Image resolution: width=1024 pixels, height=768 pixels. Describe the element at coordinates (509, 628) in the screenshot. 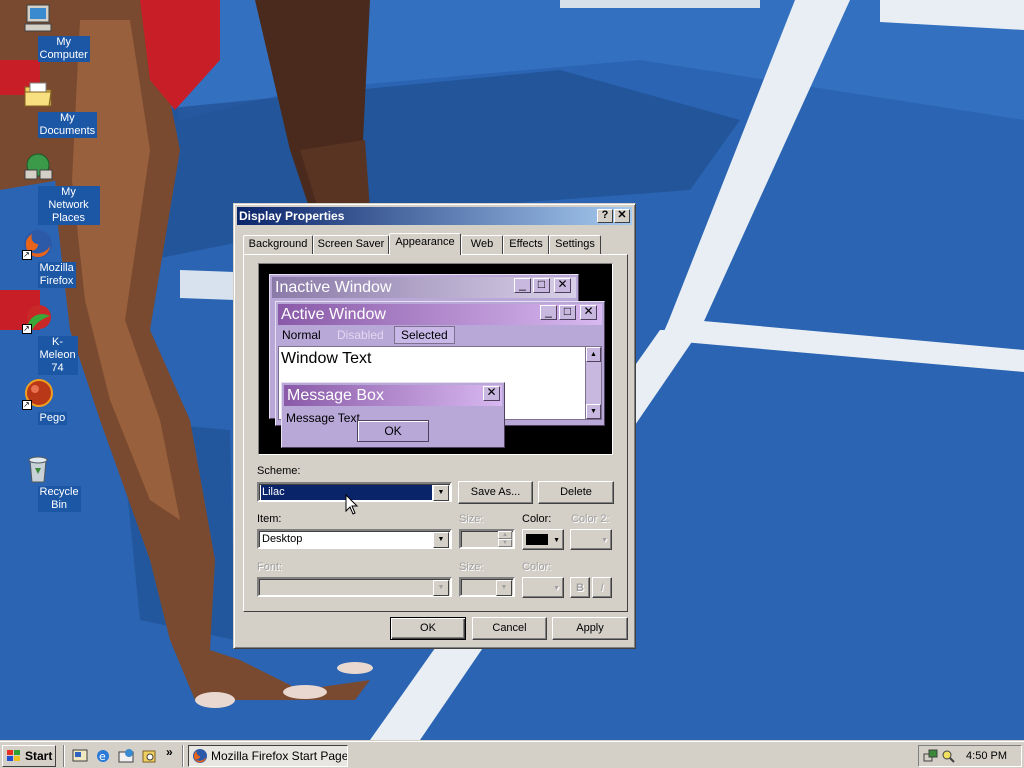

I see `cancel-button: Cancel` at that location.